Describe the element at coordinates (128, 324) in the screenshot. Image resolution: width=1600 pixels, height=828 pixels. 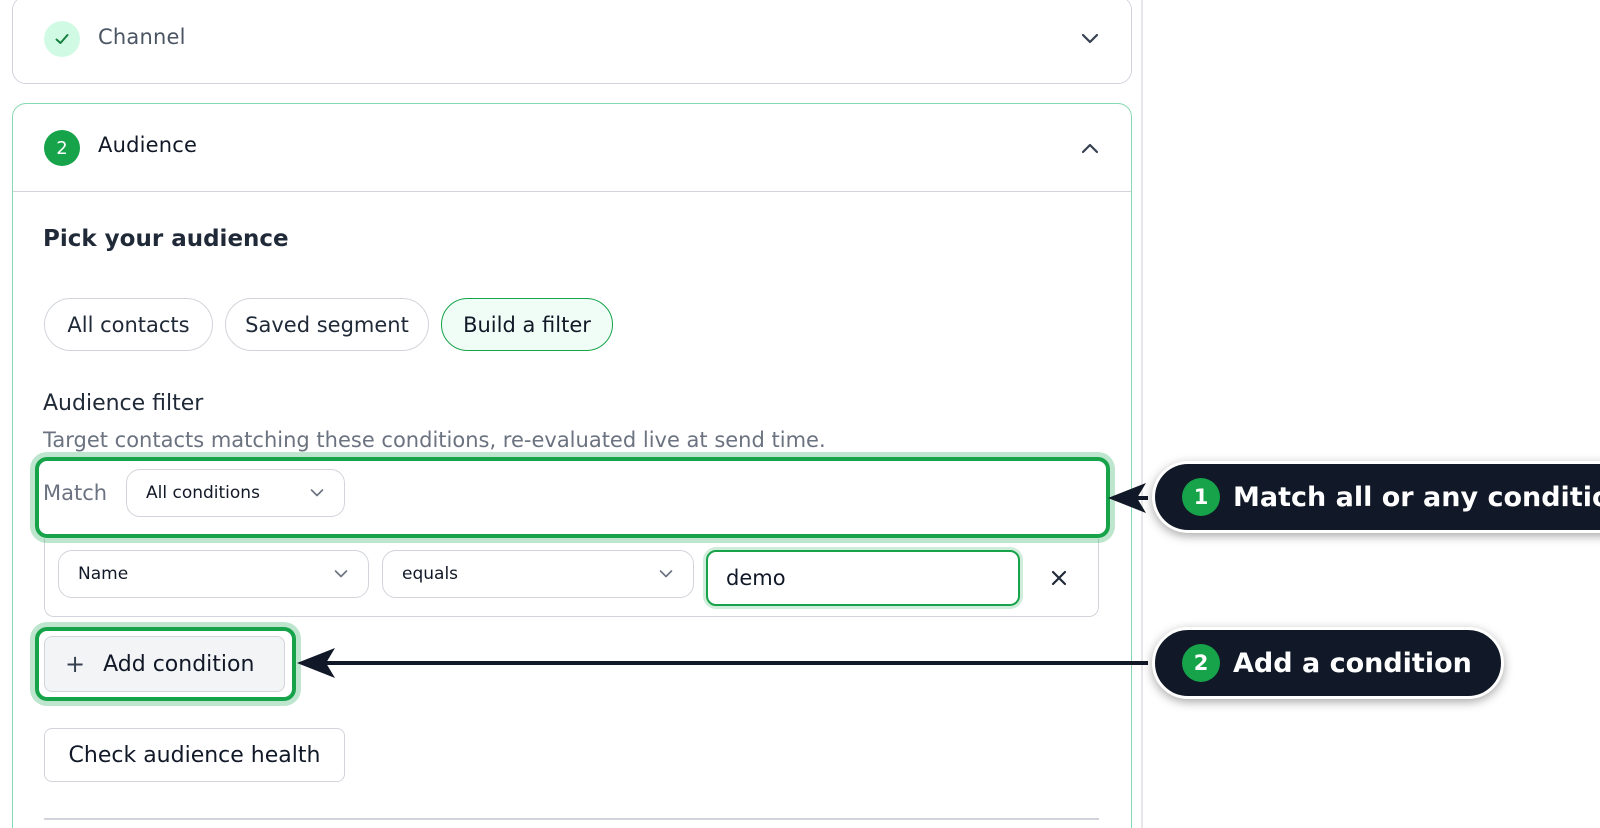
I see `option-all-contacts: All contacts` at that location.